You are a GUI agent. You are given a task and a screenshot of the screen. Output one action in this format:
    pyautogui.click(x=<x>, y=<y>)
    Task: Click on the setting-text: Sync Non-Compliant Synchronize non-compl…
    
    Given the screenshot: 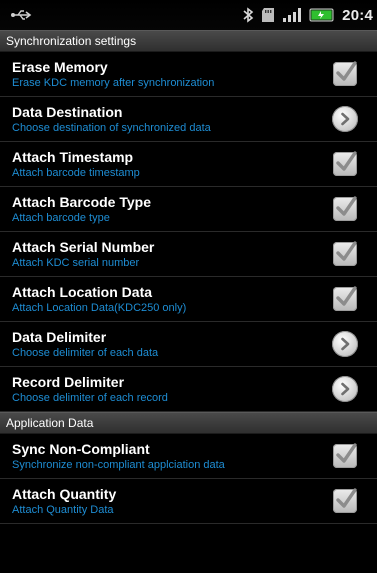 What is the action you would take?
    pyautogui.click(x=118, y=456)
    